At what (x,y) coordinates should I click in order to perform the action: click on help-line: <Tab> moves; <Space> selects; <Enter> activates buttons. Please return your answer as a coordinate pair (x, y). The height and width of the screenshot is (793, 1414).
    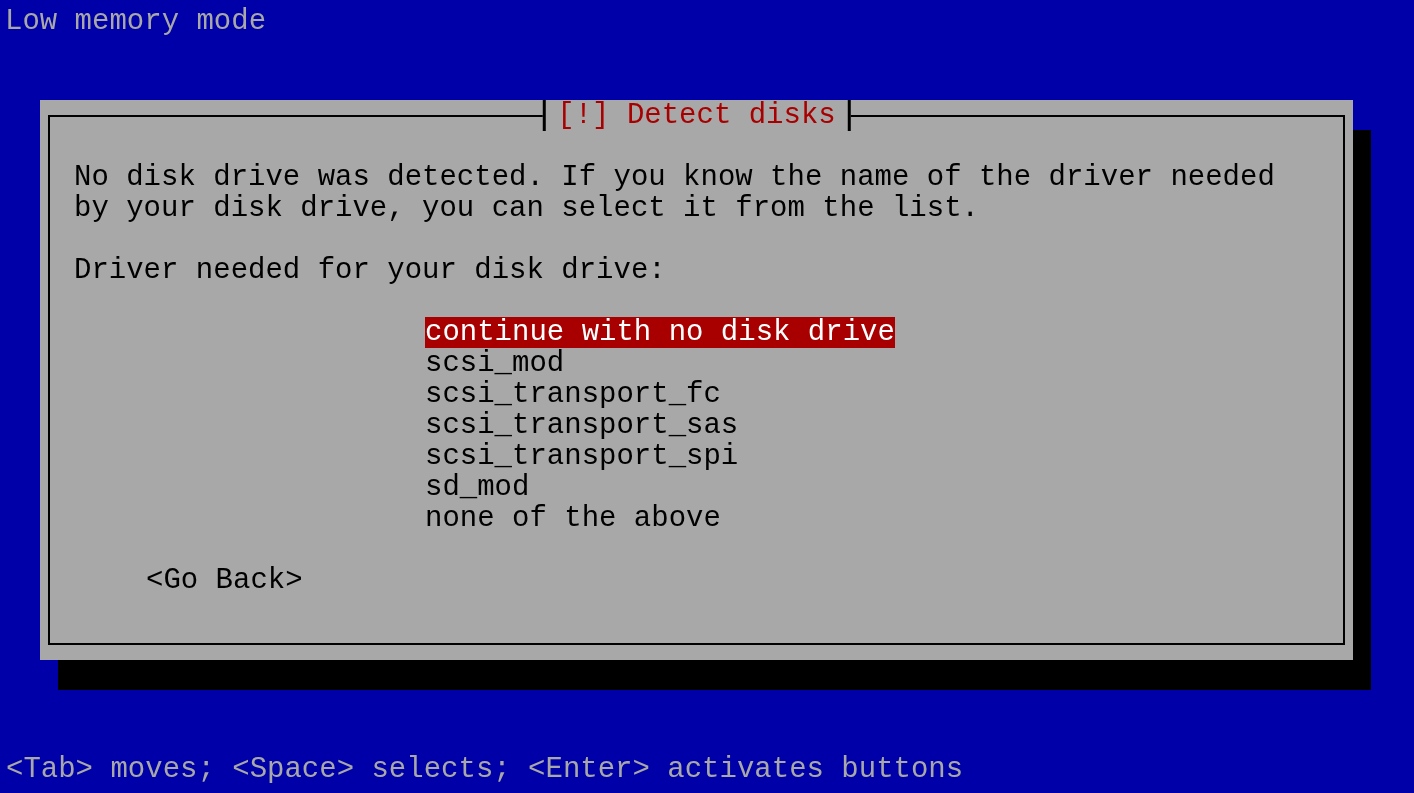
    Looking at the image, I should click on (484, 769).